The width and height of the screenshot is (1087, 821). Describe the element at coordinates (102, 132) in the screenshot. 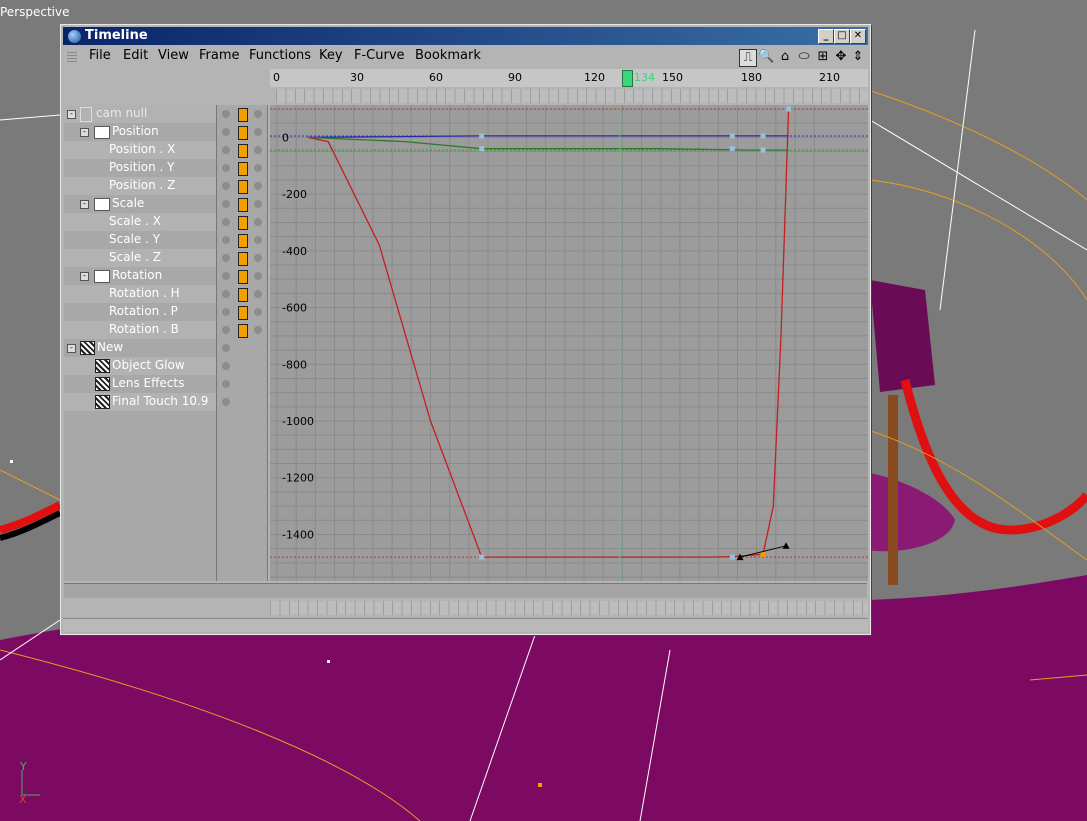

I see `folder-icon` at that location.